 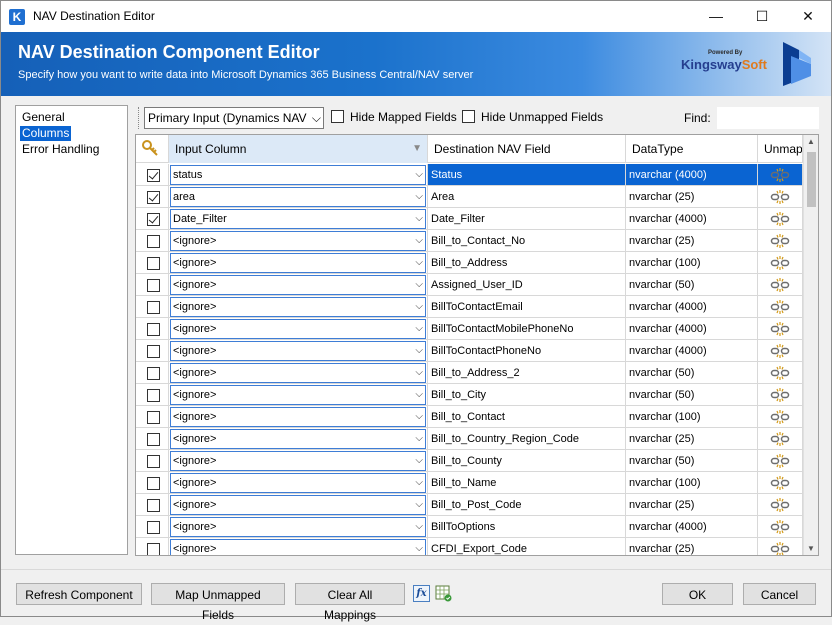 I want to click on ok-button: OK, so click(x=697, y=594).